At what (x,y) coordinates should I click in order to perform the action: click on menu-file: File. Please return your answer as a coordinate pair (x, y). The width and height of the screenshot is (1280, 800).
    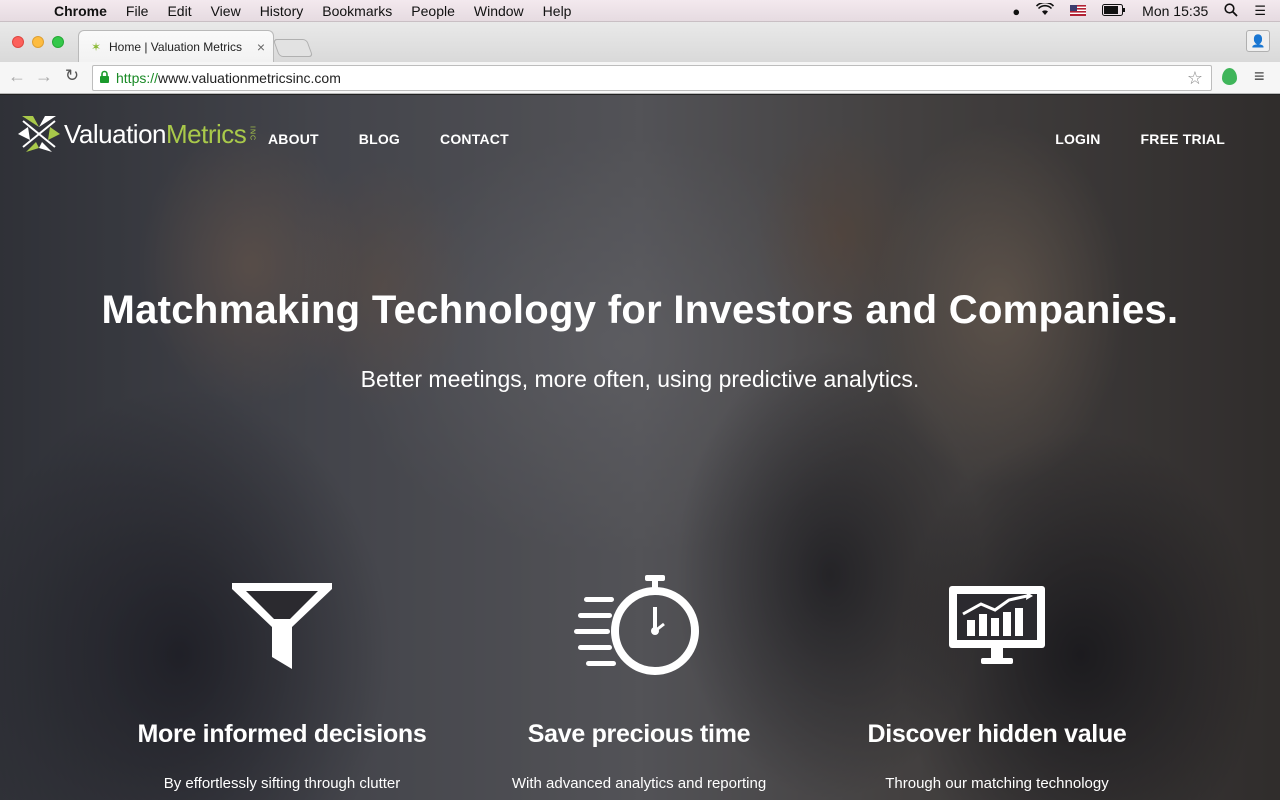
    Looking at the image, I should click on (137, 11).